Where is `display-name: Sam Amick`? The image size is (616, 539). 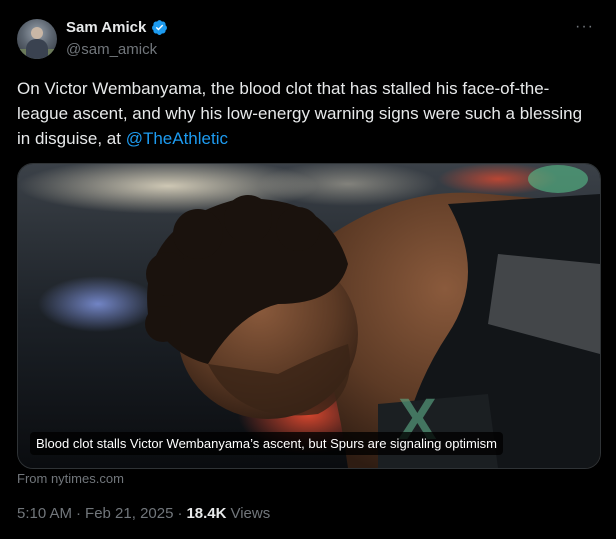 display-name: Sam Amick is located at coordinates (106, 27).